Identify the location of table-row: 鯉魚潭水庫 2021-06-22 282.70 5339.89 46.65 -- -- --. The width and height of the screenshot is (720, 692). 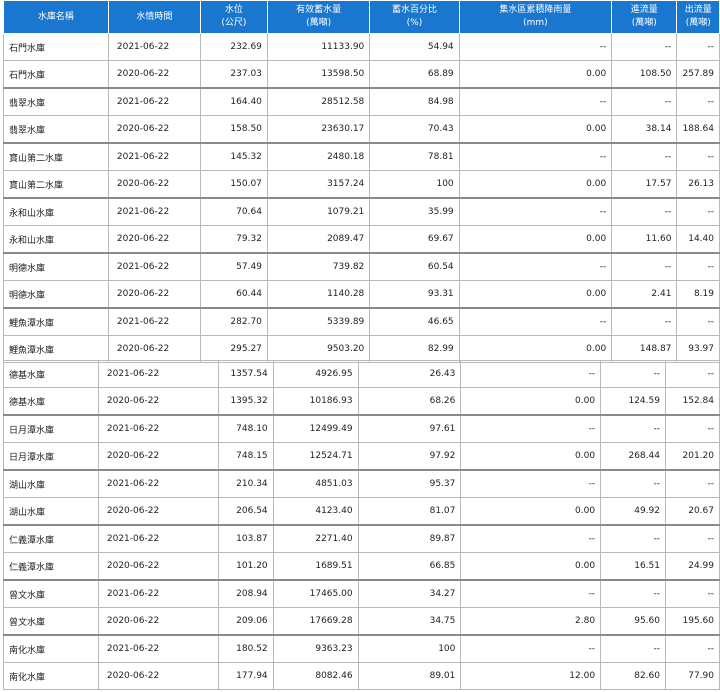
(361, 321).